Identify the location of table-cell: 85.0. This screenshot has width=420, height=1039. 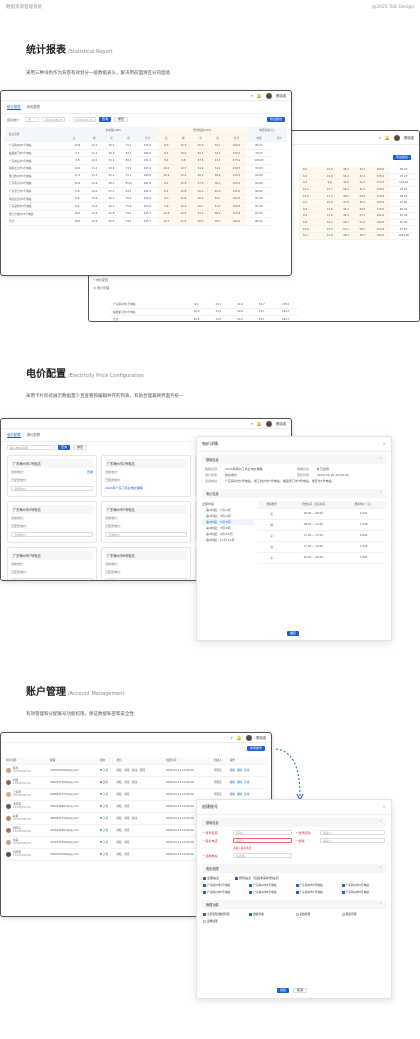
(129, 183).